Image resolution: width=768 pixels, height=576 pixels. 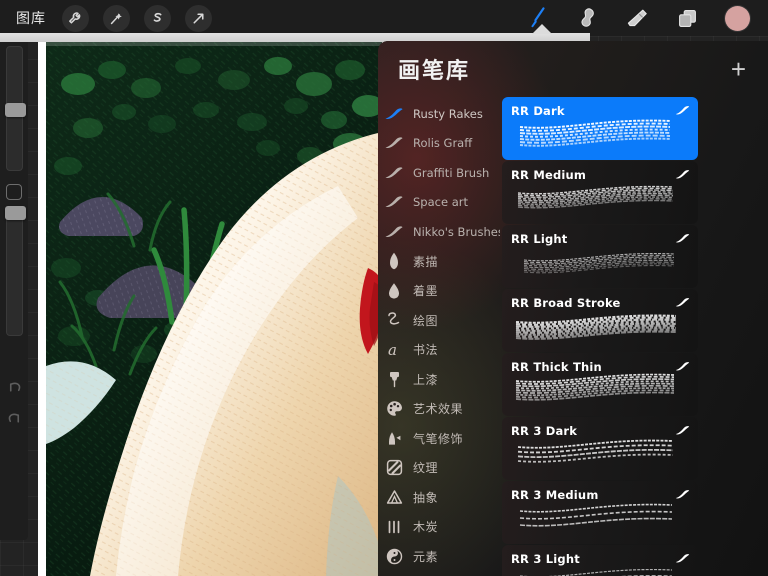 I want to click on redo-icon, so click(x=14, y=418).